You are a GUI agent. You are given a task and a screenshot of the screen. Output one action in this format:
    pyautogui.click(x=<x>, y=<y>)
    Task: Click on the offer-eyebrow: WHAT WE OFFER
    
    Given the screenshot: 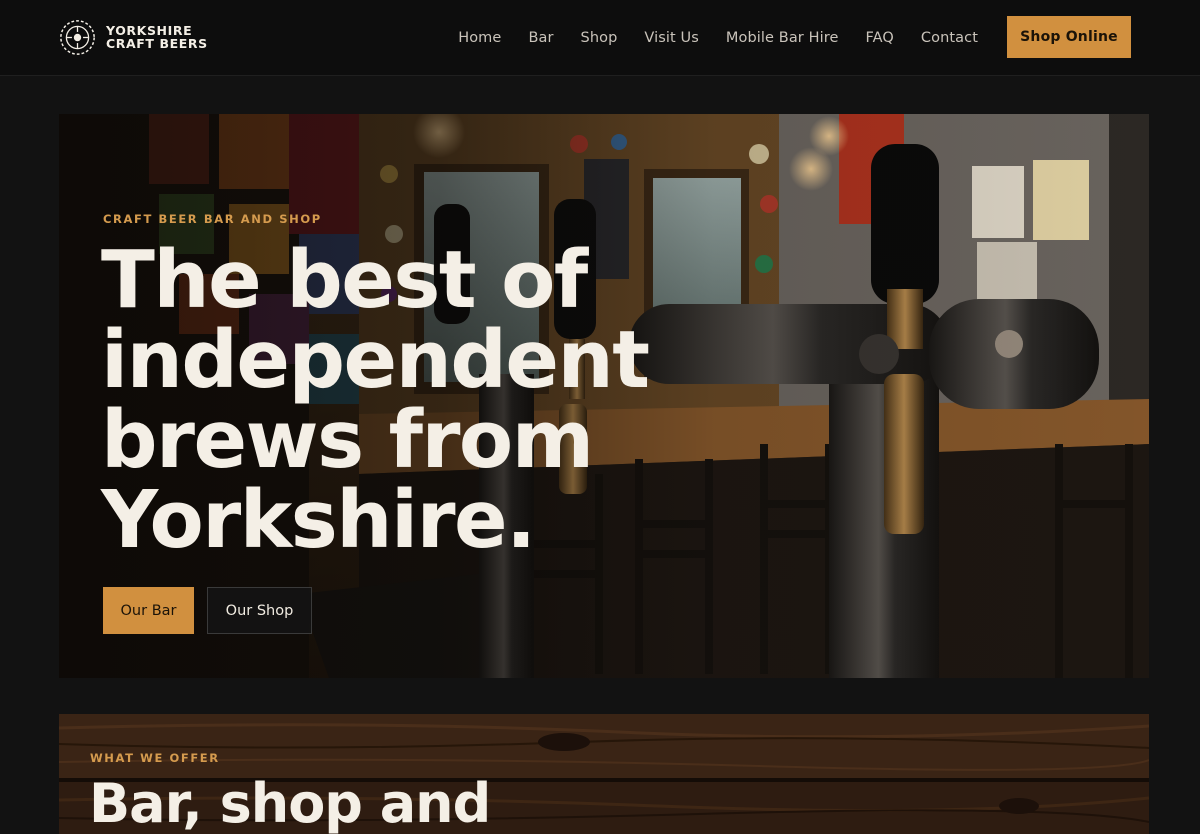 What is the action you would take?
    pyautogui.click(x=155, y=758)
    